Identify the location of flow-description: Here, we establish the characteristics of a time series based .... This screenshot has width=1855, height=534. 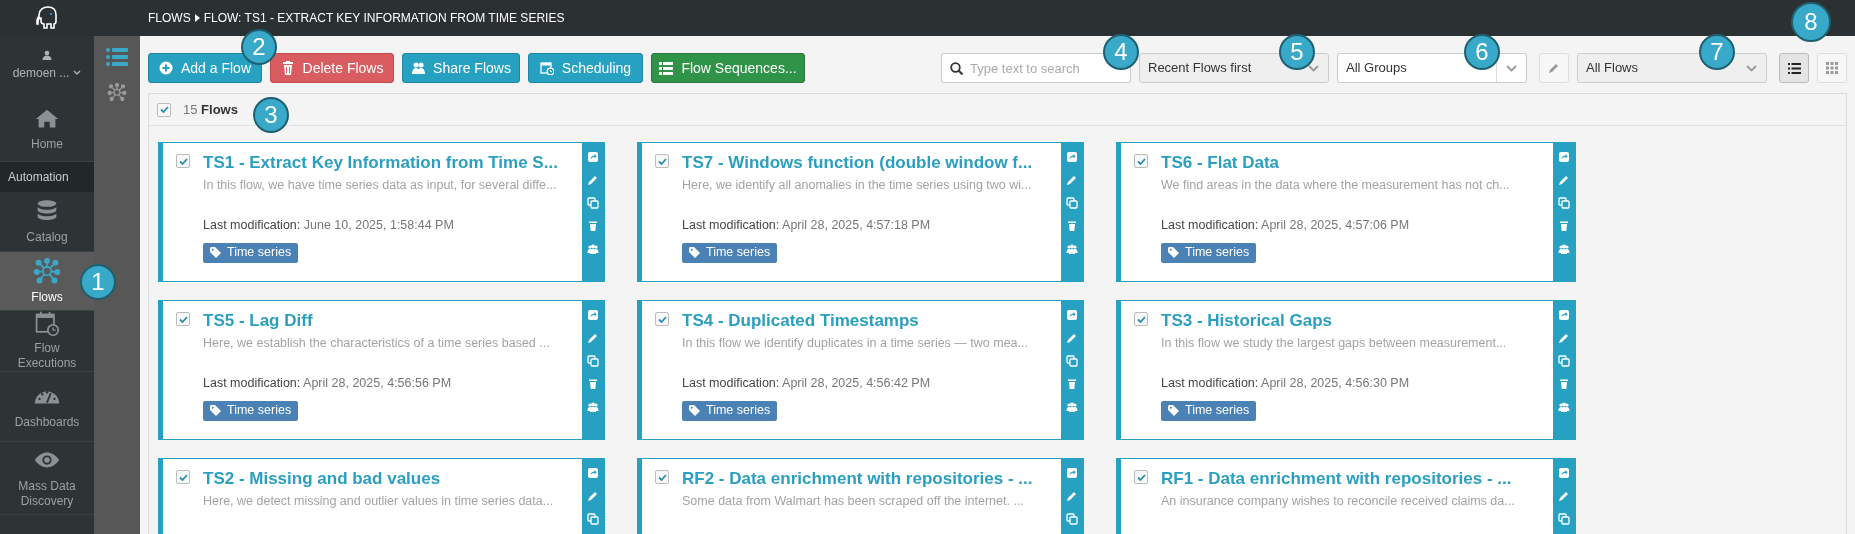
(377, 343).